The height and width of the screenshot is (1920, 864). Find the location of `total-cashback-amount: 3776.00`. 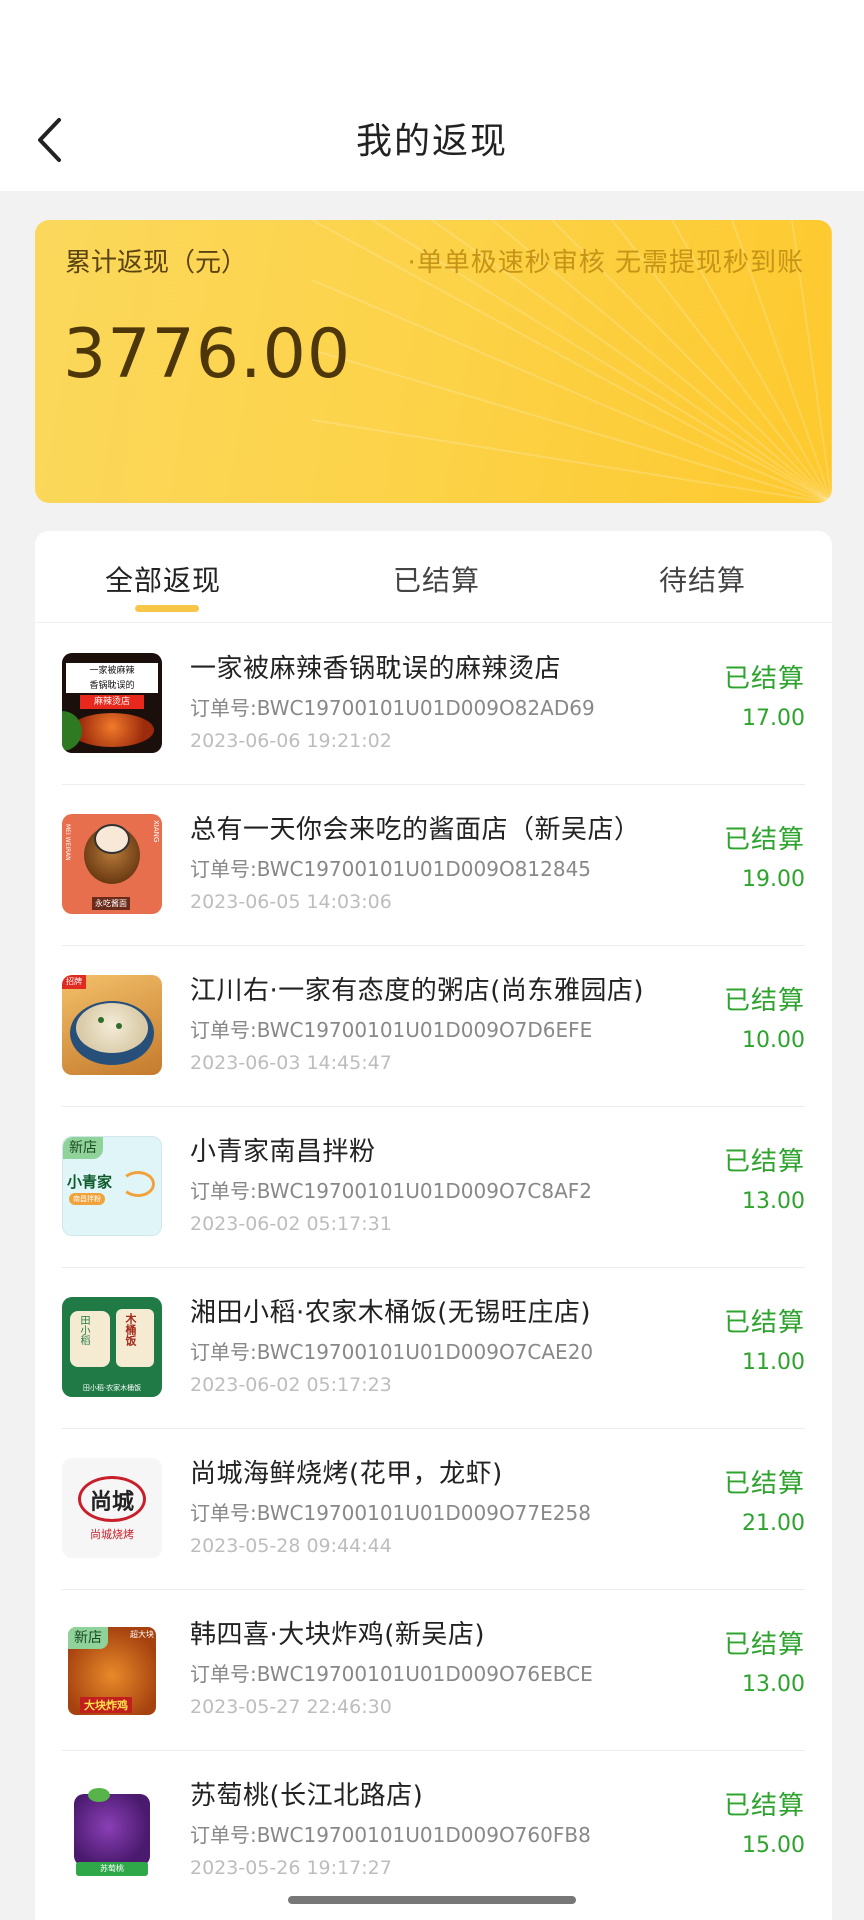

total-cashback-amount: 3776.00 is located at coordinates (207, 354).